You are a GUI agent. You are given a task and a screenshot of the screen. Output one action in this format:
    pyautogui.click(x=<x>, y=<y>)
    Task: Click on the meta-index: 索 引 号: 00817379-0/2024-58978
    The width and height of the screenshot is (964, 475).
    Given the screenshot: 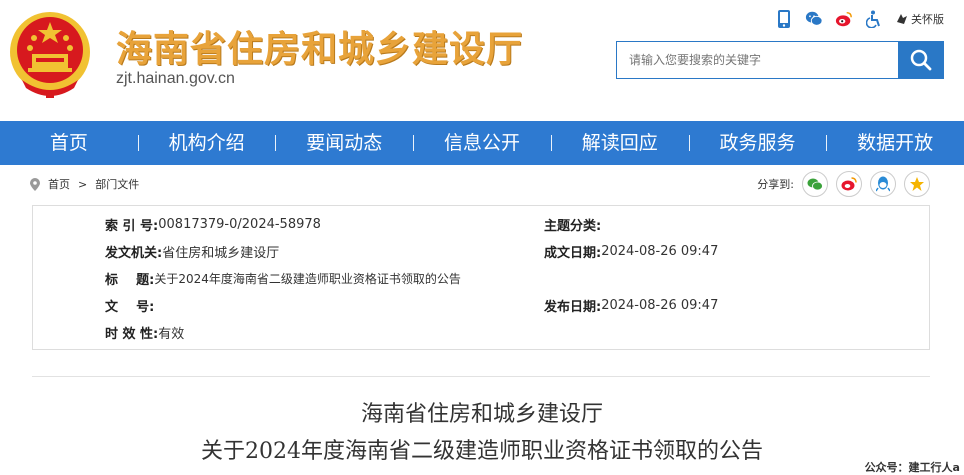 What is the action you would take?
    pyautogui.click(x=213, y=224)
    